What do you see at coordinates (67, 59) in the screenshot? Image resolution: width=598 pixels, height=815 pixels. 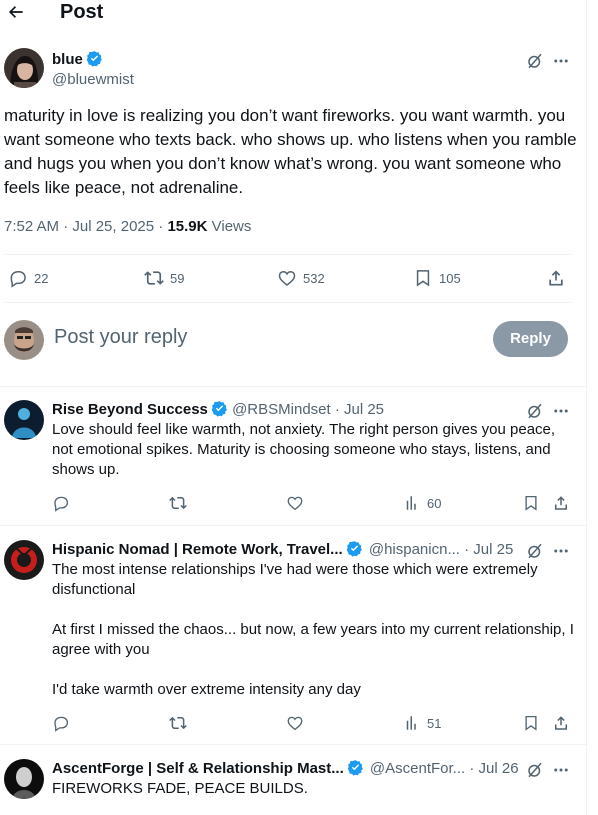 I see `author-name: blue` at bounding box center [67, 59].